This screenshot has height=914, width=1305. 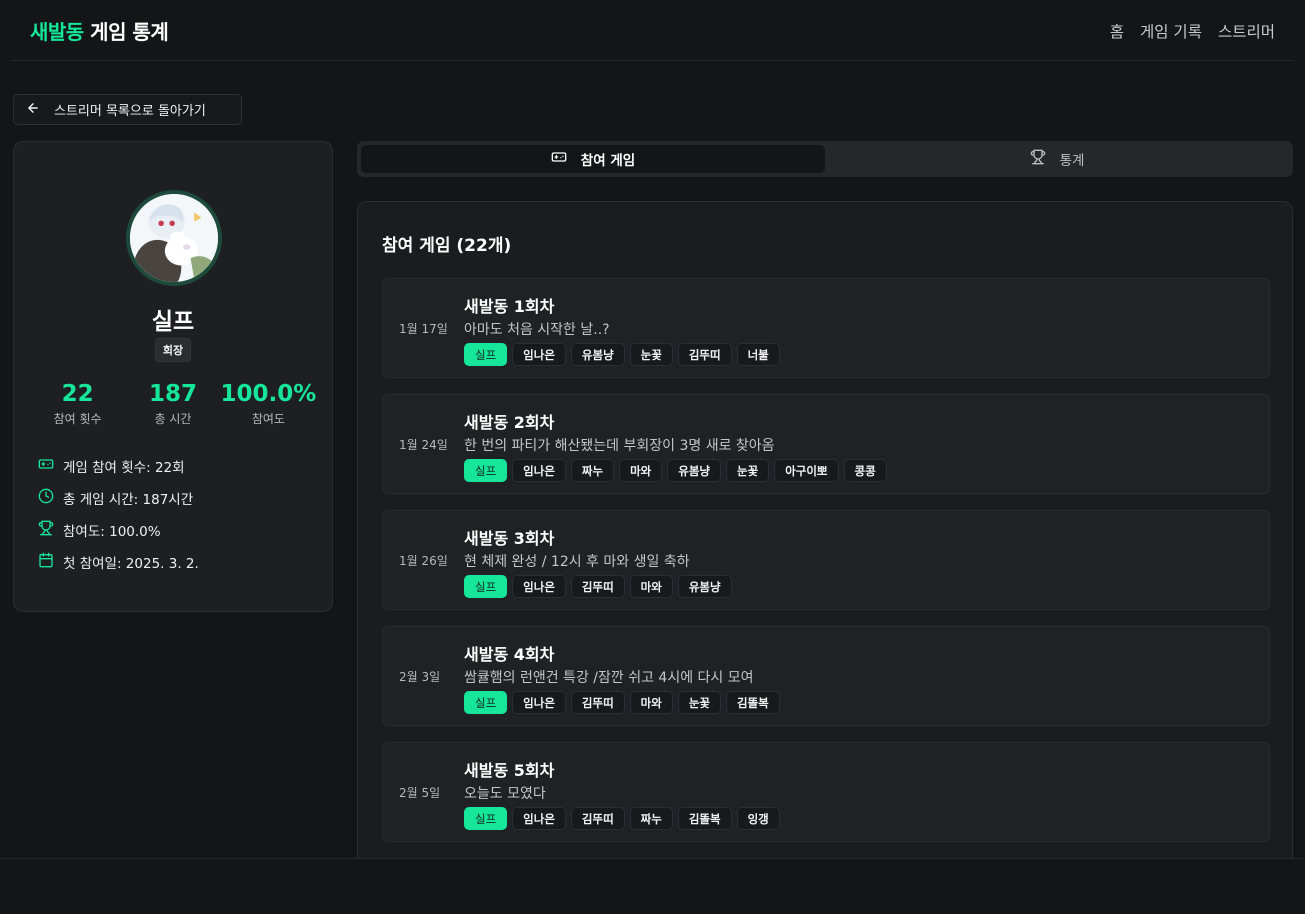 I want to click on stat-label: 참여도, so click(x=268, y=419).